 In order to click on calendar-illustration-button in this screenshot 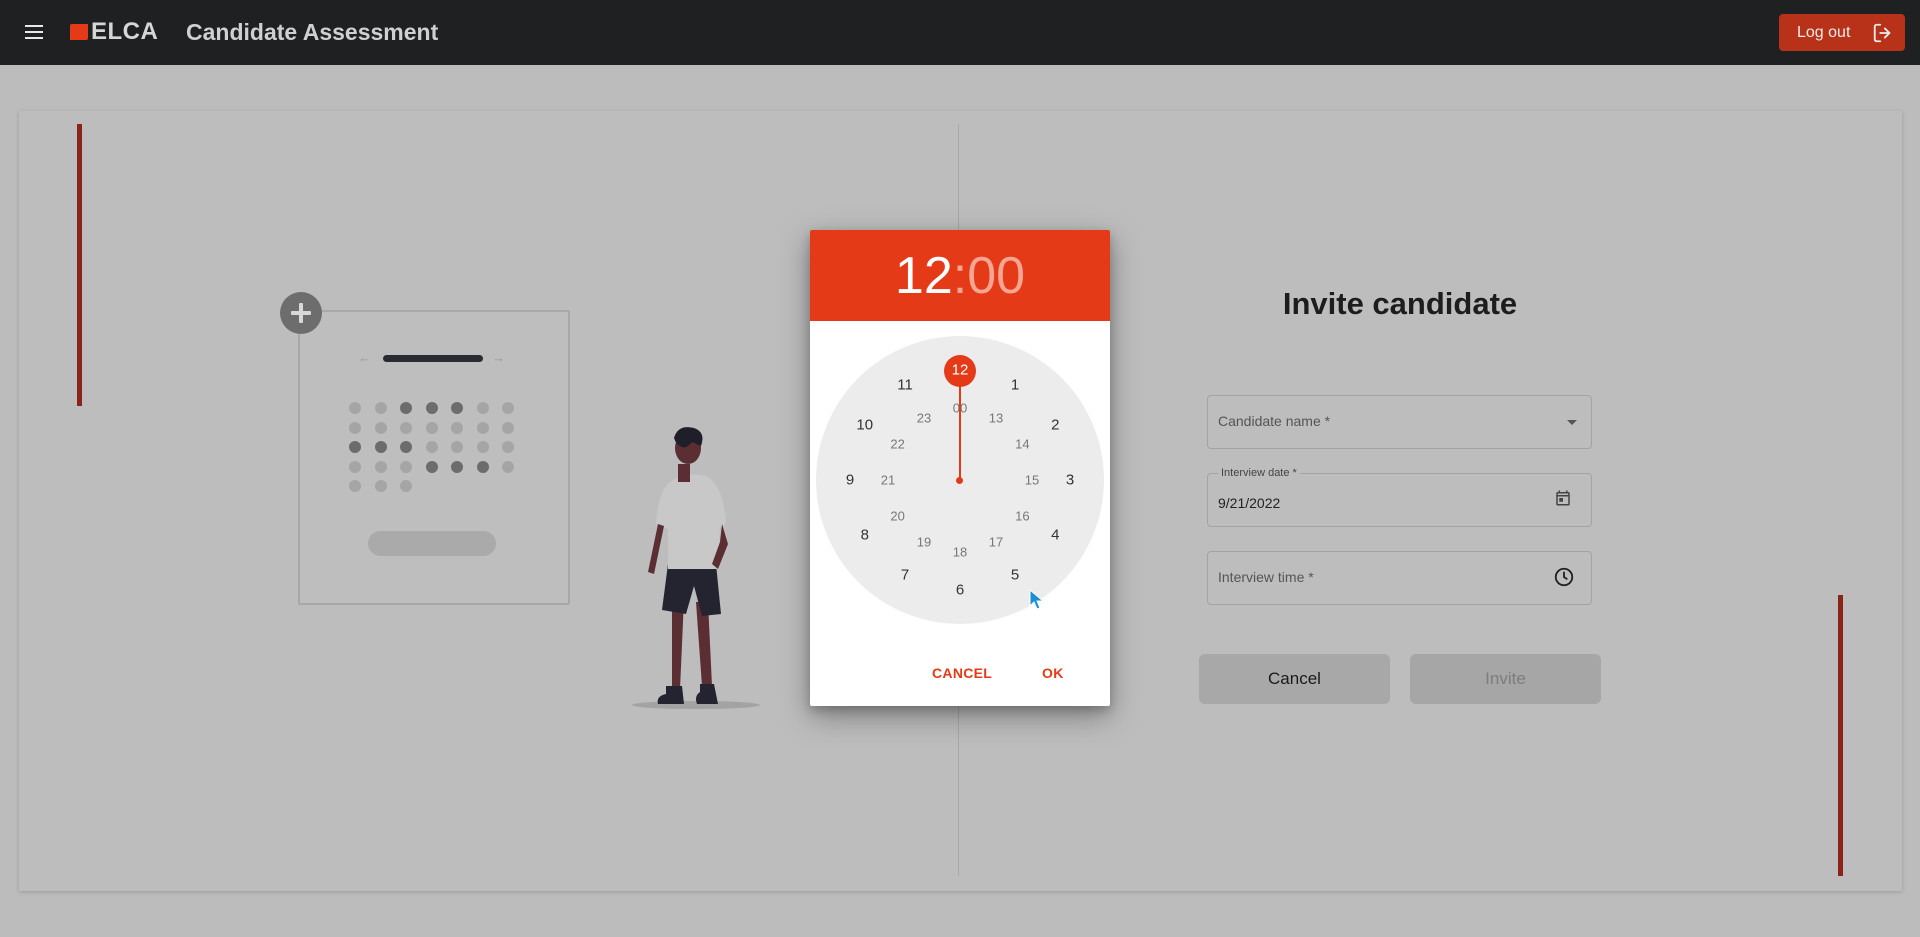, I will do `click(432, 543)`.